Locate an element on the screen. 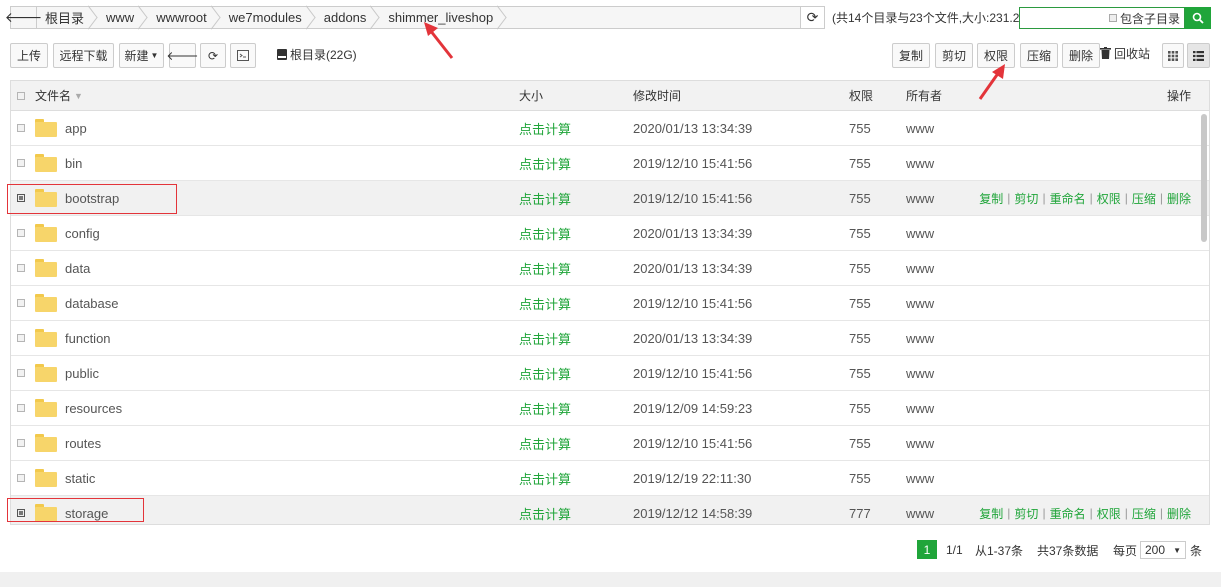  file-name-cell: function is located at coordinates (73, 338).